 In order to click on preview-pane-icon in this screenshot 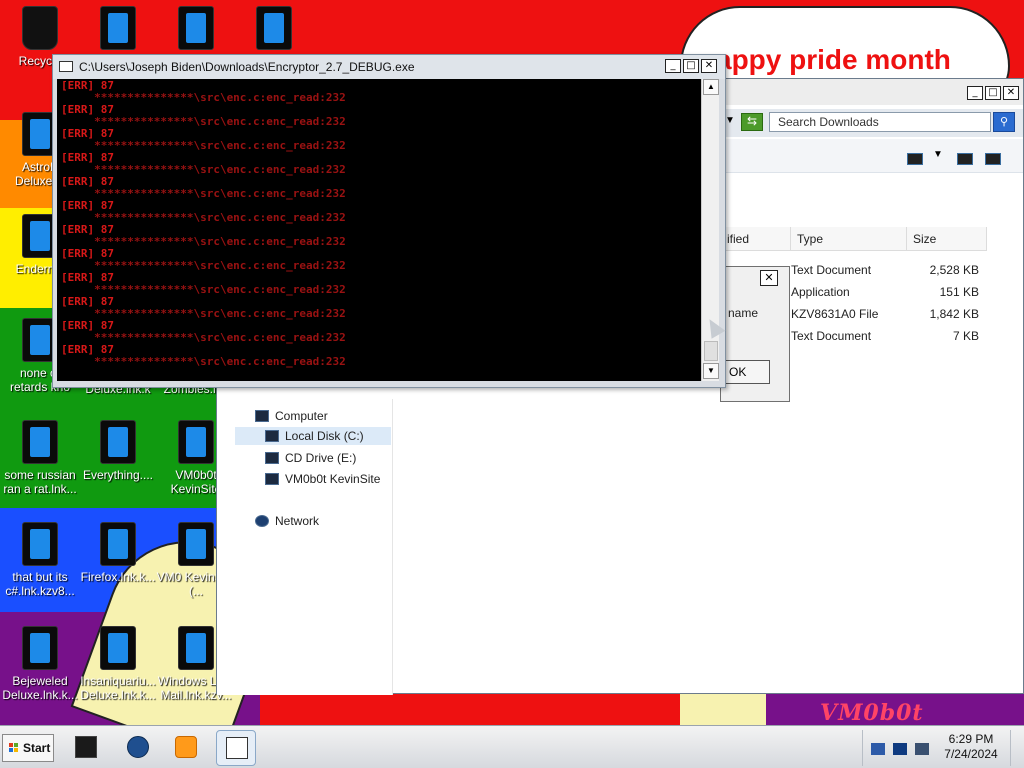, I will do `click(965, 159)`.